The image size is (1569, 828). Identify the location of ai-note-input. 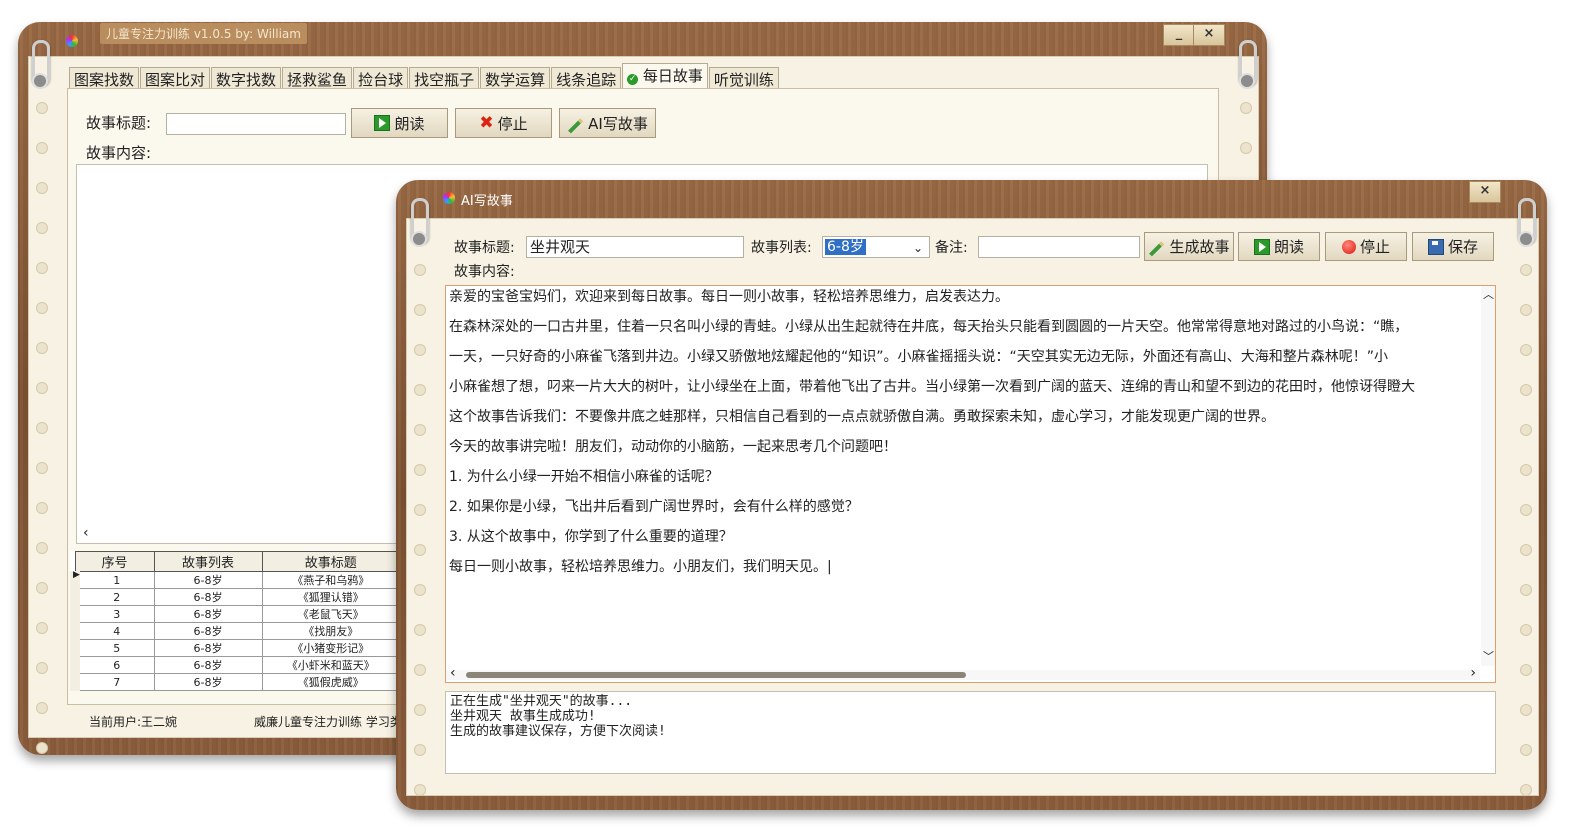
(1059, 247).